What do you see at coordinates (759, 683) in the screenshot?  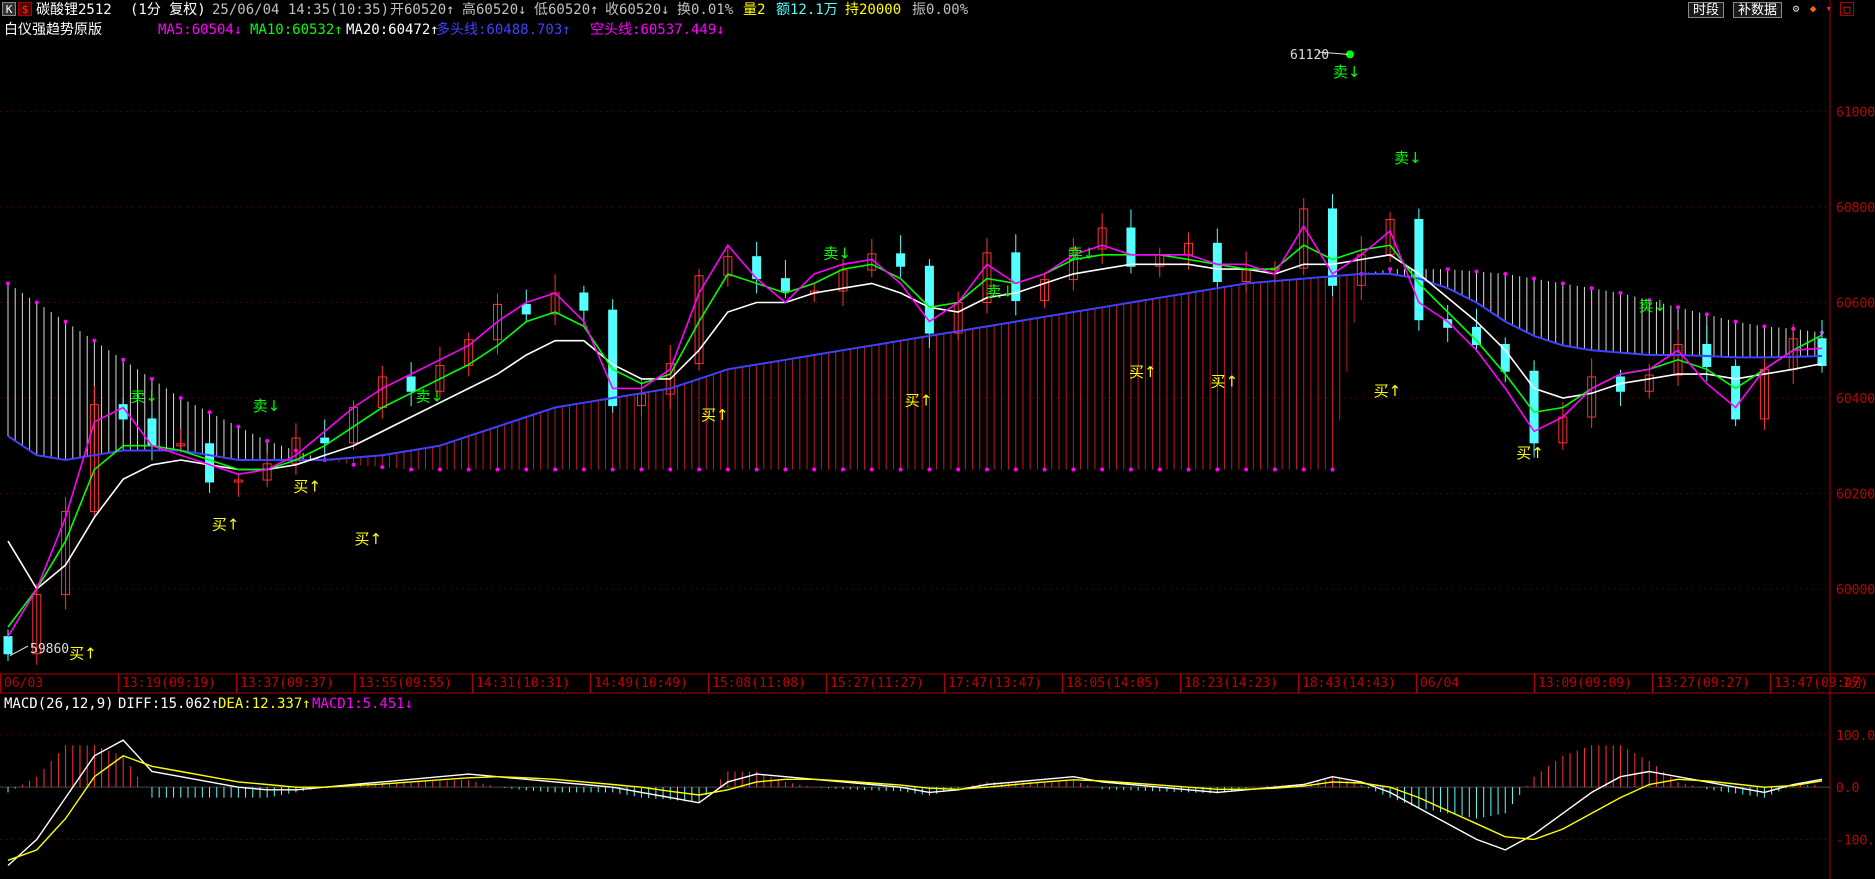 I see `time-tick-label: 15:08(11:08)` at bounding box center [759, 683].